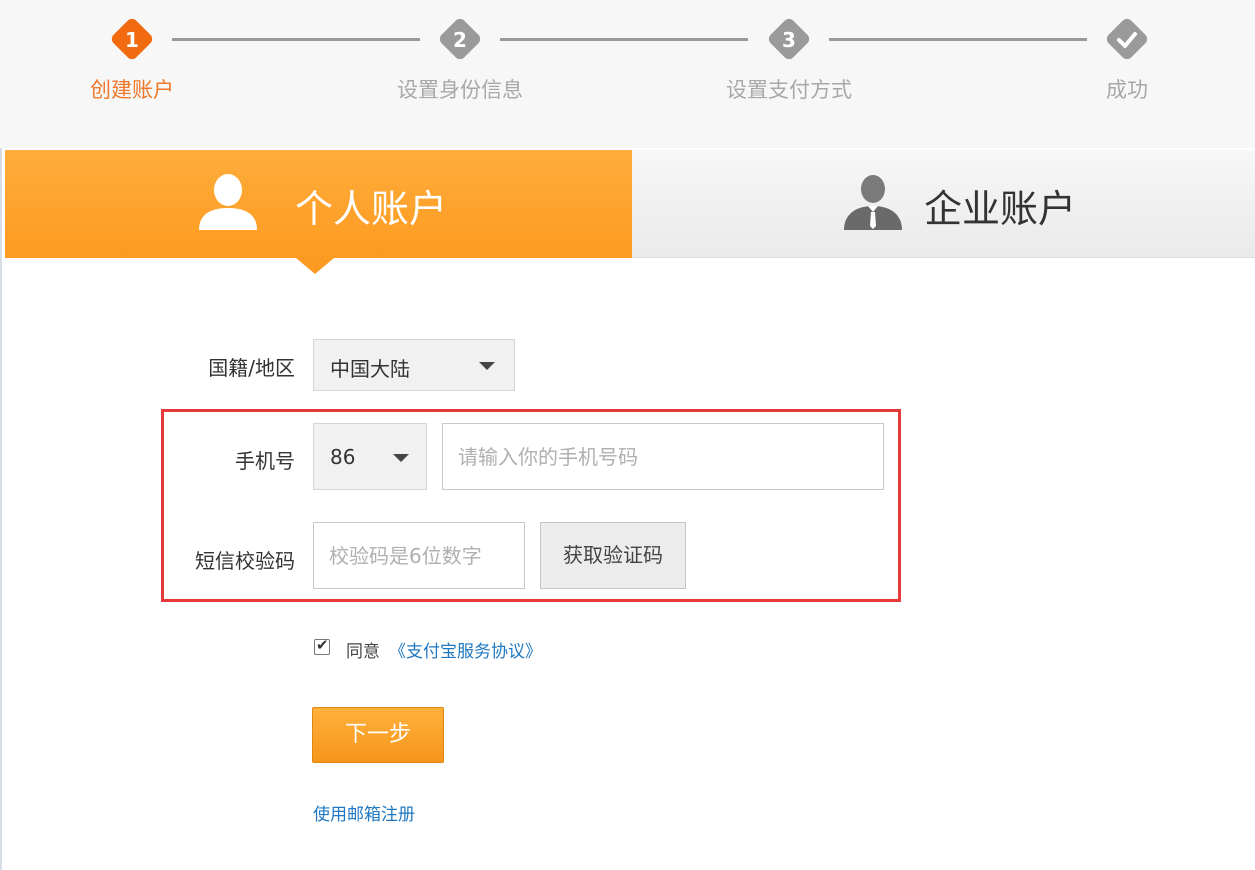  Describe the element at coordinates (873, 202) in the screenshot. I see `businessman-icon` at that location.